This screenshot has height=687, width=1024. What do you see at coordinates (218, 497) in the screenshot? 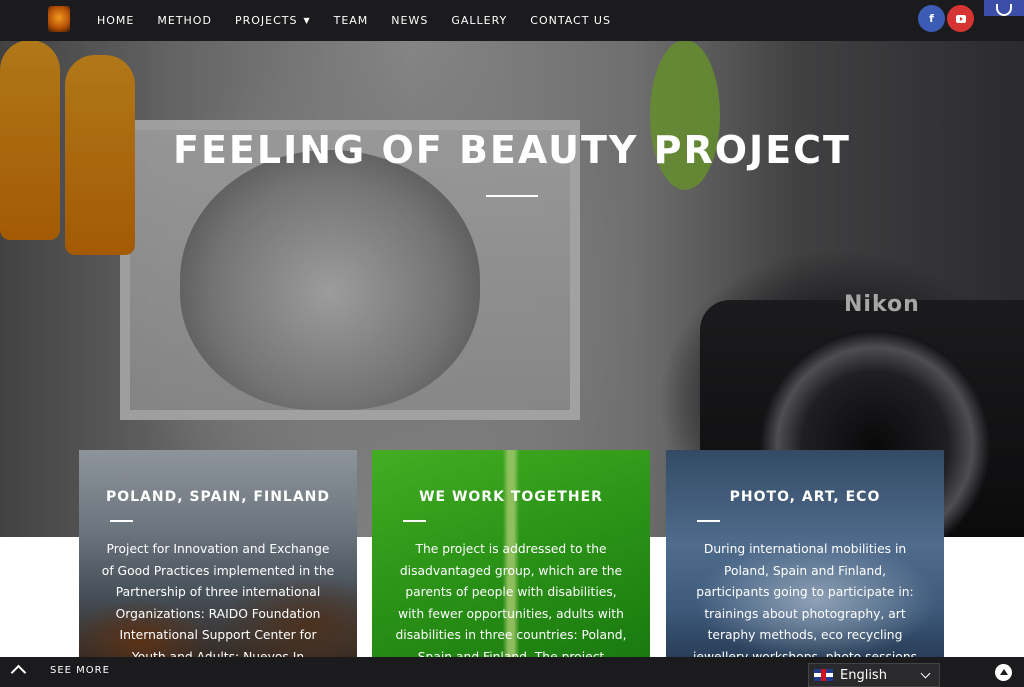
I see `card-title: POLAND, SPAIN, FINLAND` at bounding box center [218, 497].